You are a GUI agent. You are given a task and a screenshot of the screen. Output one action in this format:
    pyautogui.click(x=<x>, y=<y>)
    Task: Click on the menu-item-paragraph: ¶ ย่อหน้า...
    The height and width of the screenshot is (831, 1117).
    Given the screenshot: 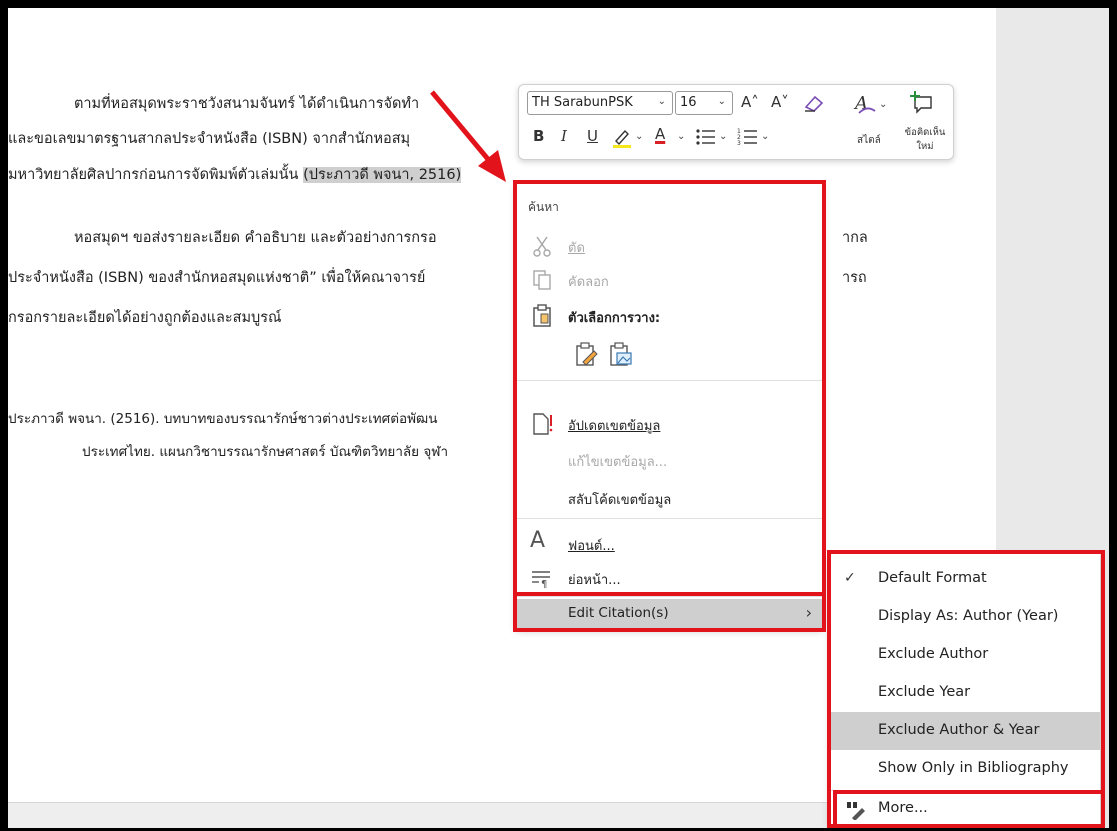 What is the action you would take?
    pyautogui.click(x=669, y=578)
    